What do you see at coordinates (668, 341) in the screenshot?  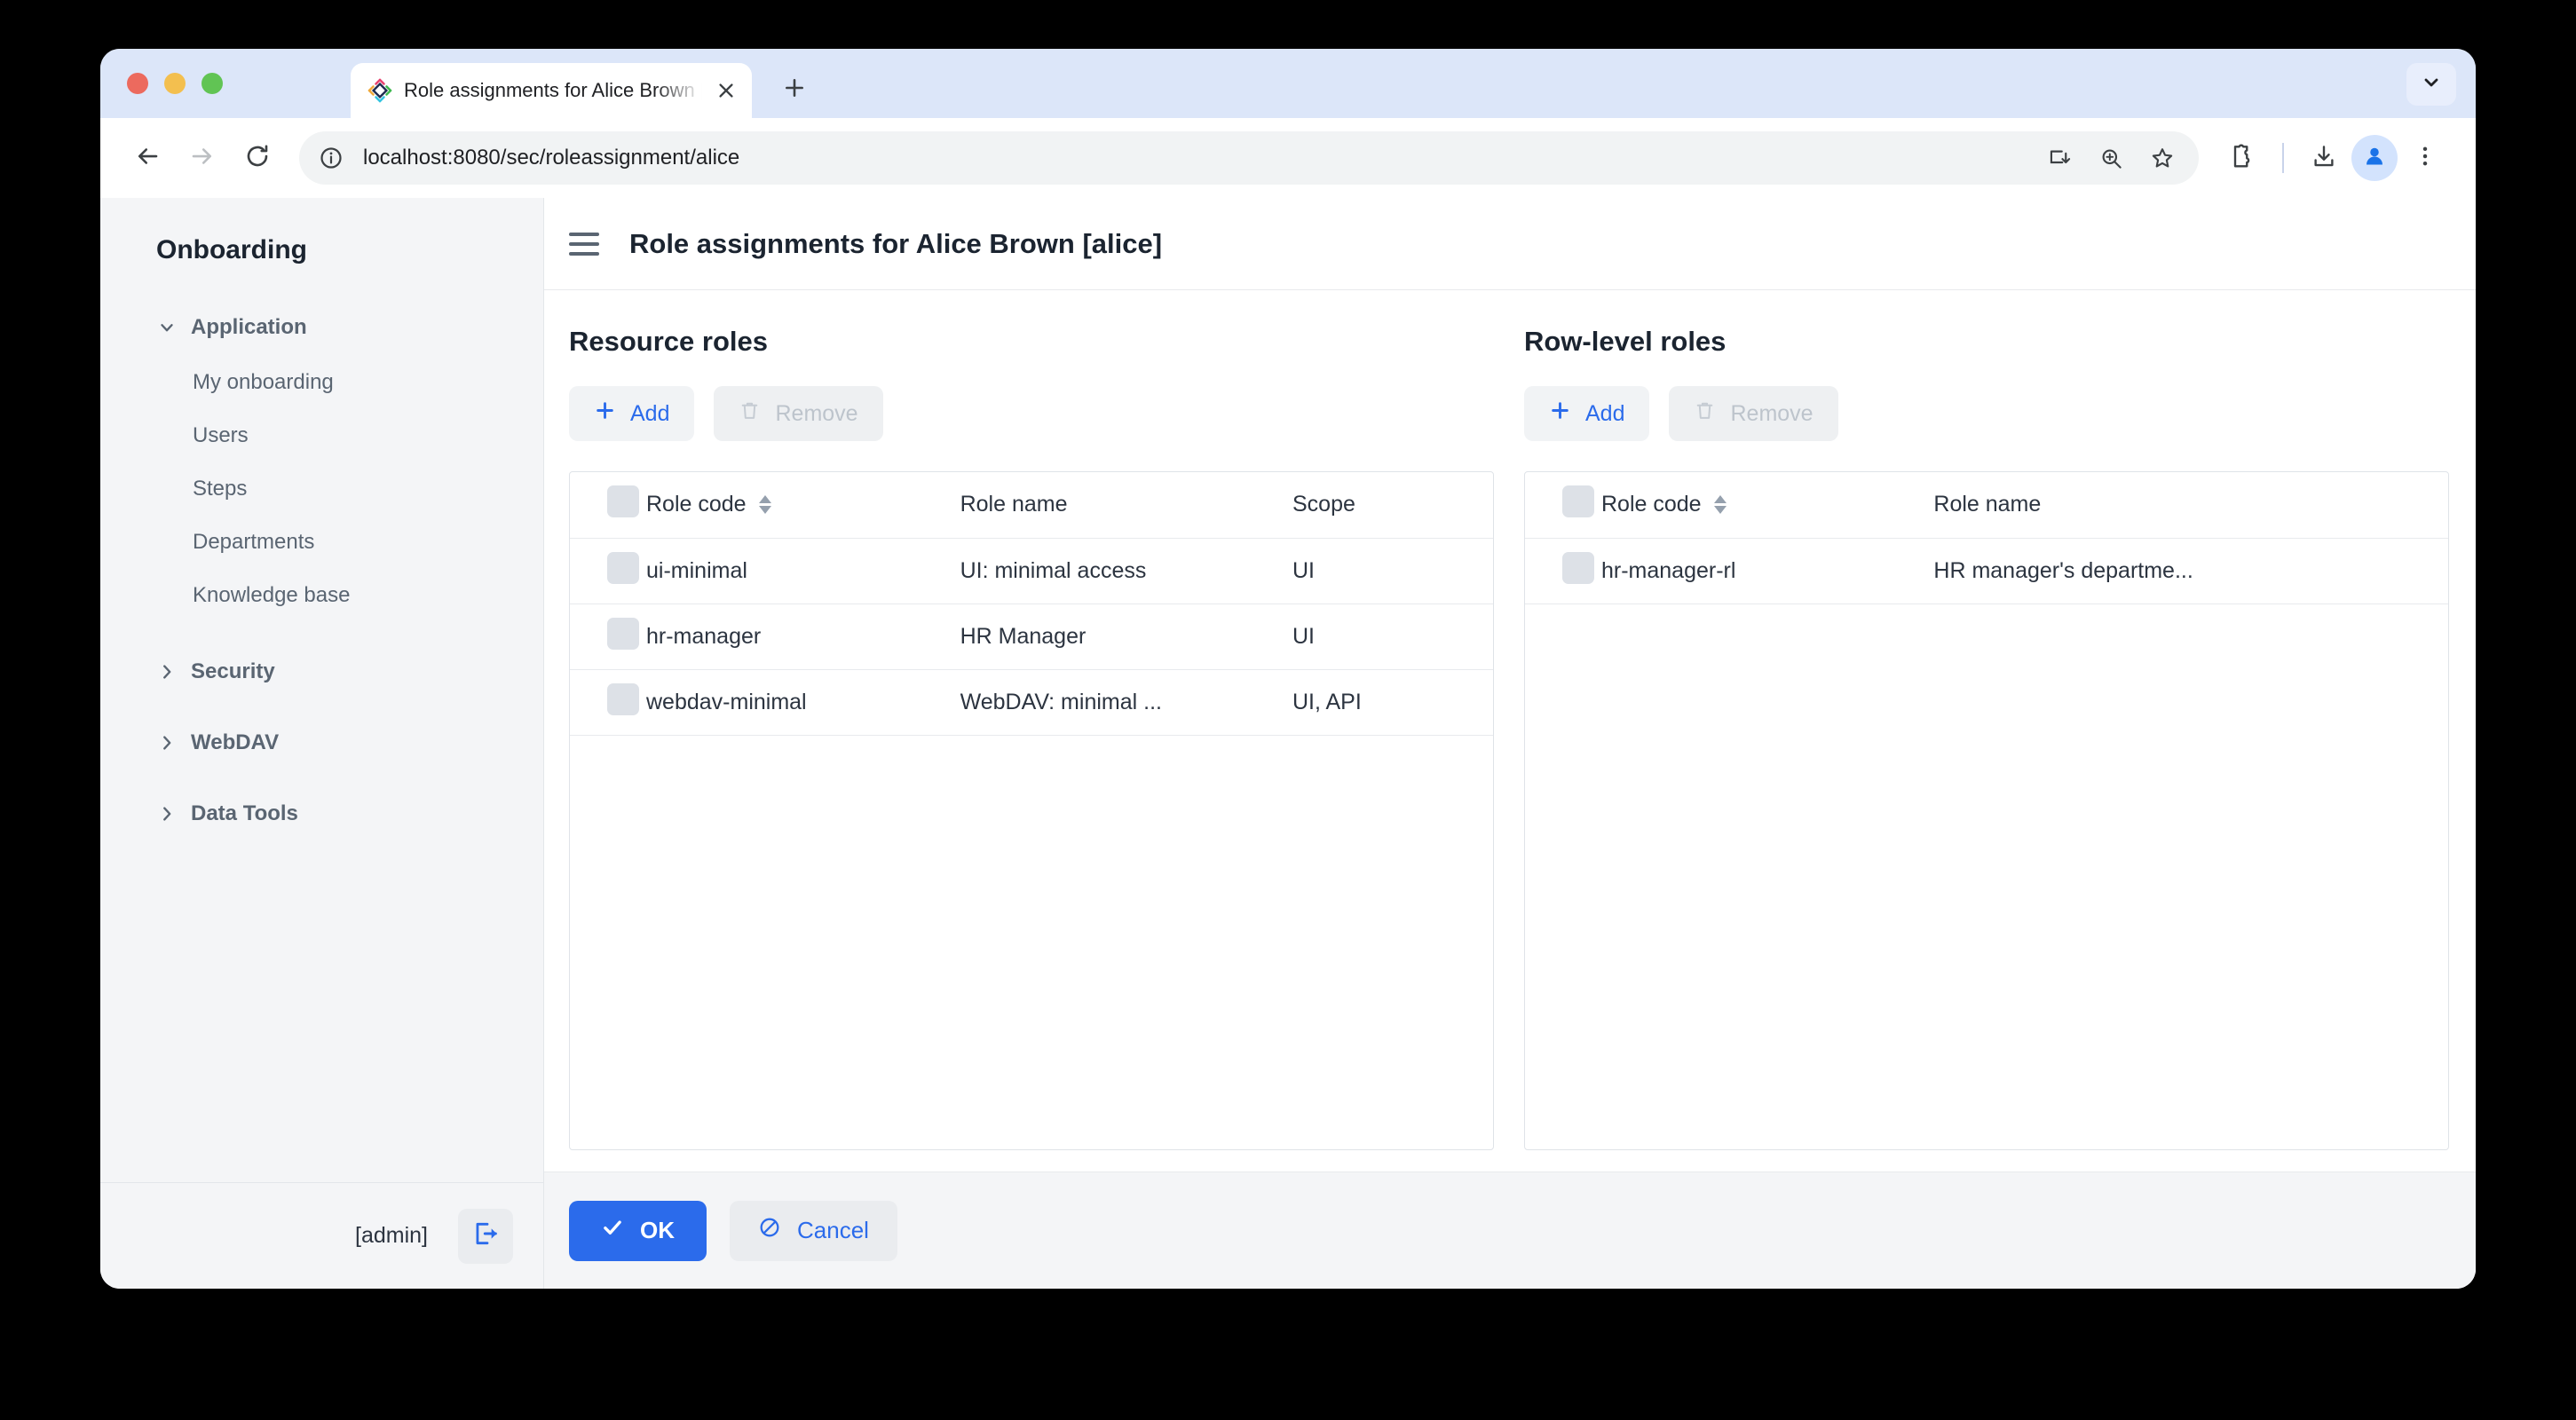 I see `panel-title: Resource roles` at bounding box center [668, 341].